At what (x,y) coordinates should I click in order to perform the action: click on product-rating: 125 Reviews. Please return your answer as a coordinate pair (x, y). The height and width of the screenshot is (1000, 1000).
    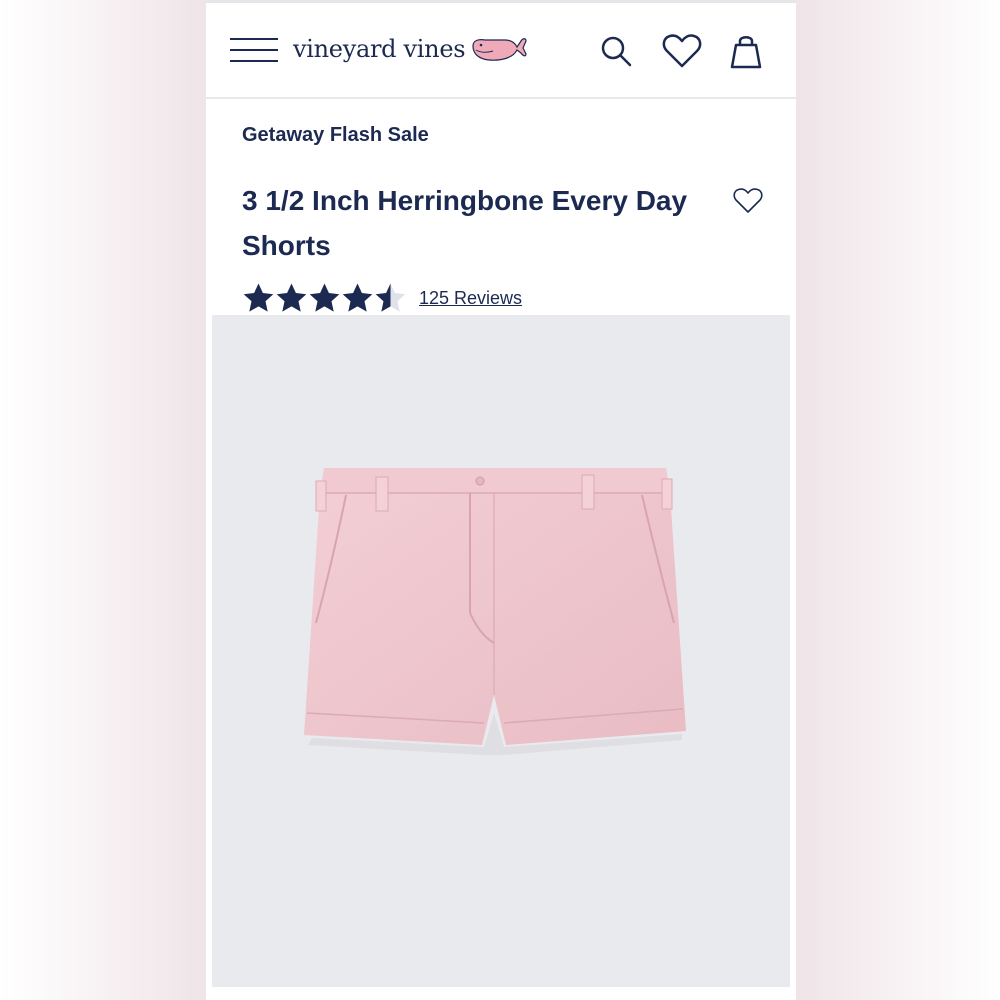
    Looking at the image, I should click on (382, 298).